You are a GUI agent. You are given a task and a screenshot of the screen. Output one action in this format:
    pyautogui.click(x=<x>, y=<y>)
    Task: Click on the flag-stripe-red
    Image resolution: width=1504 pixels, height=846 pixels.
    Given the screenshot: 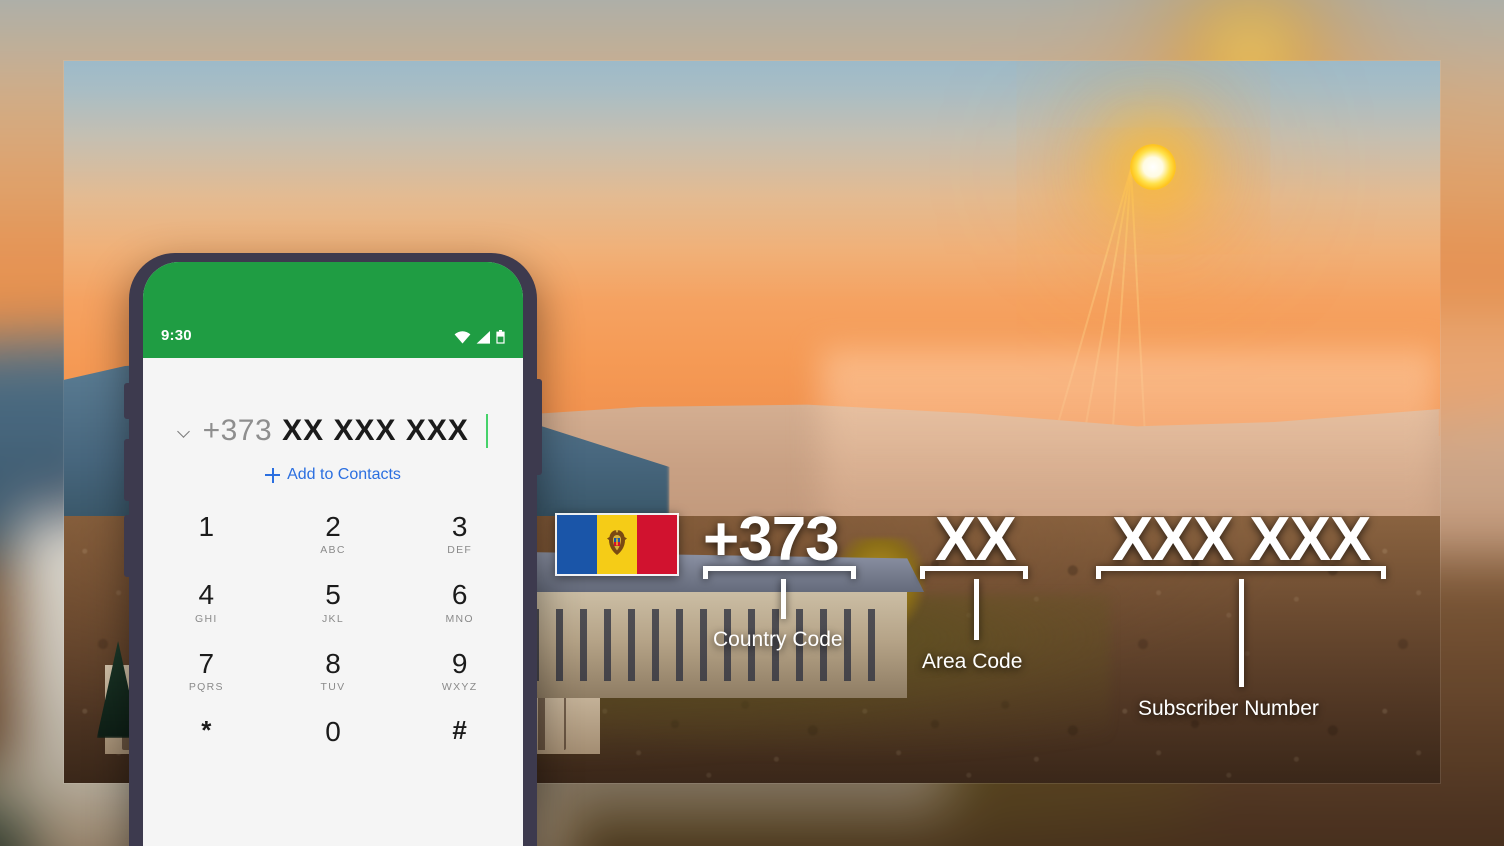 What is the action you would take?
    pyautogui.click(x=657, y=544)
    